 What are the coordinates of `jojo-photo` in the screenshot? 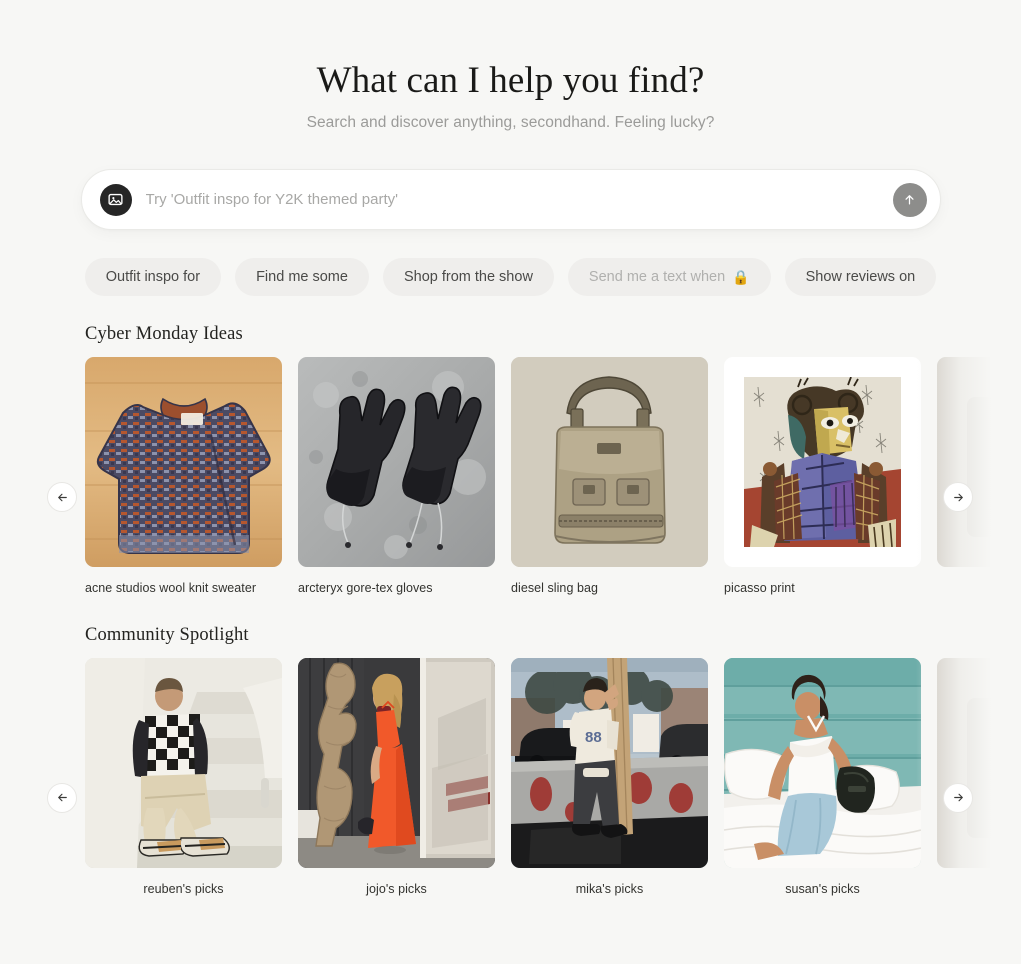 It's located at (396, 762).